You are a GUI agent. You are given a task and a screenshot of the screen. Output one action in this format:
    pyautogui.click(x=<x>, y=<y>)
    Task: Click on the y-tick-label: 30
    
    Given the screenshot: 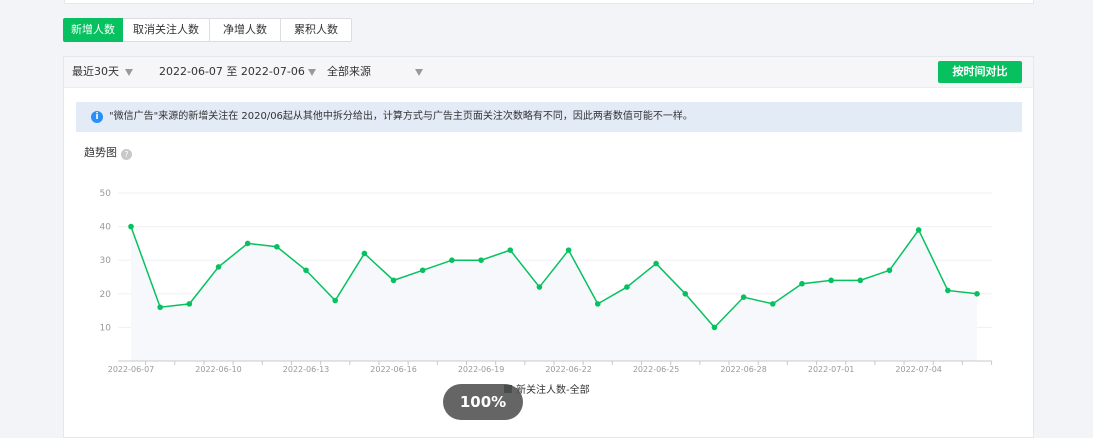 What is the action you would take?
    pyautogui.click(x=106, y=261)
    